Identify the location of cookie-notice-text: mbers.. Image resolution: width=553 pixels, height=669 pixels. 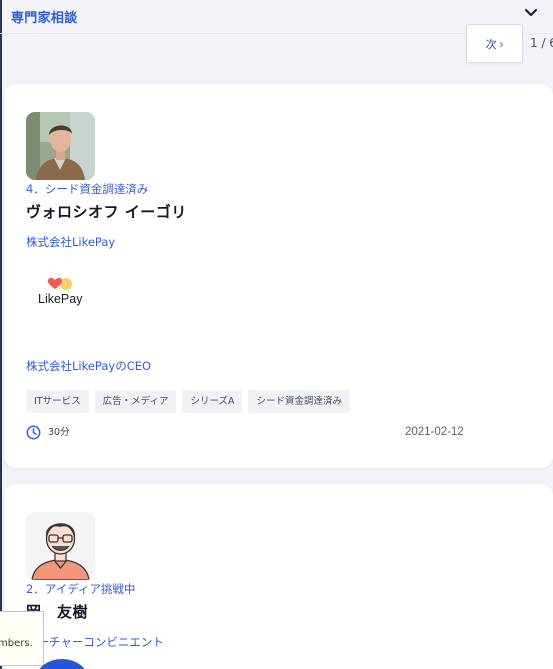
(16, 643).